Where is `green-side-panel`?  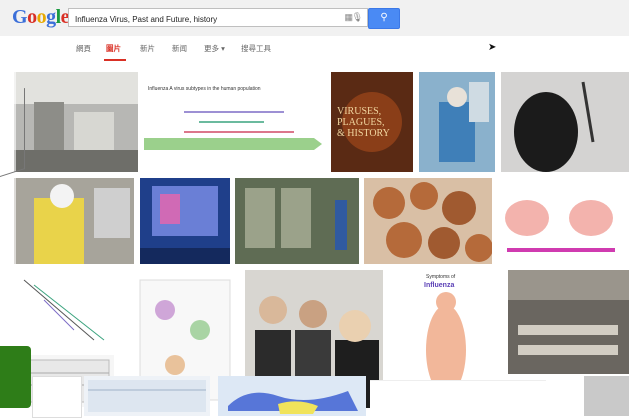 green-side-panel is located at coordinates (15, 377).